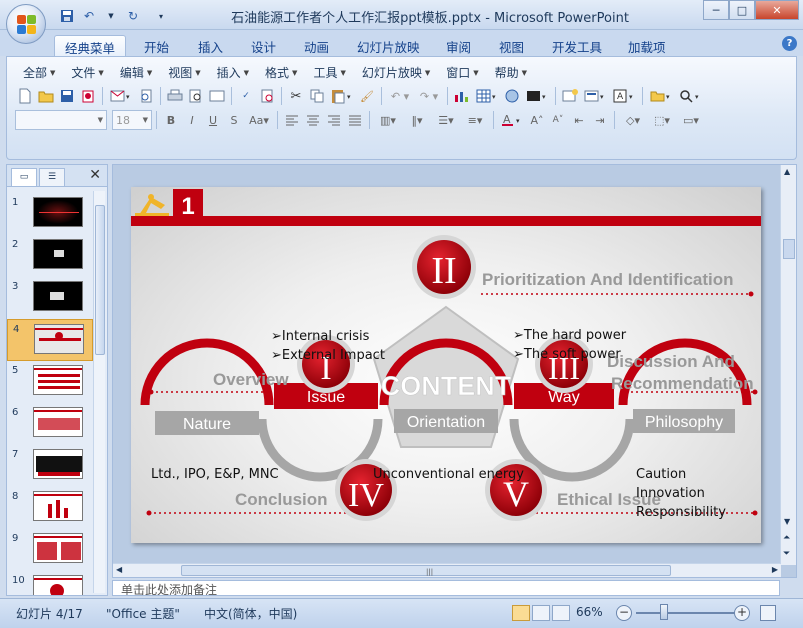 The width and height of the screenshot is (803, 628). What do you see at coordinates (429, 96) in the screenshot?
I see `redo-icon: ↷ ▾` at bounding box center [429, 96].